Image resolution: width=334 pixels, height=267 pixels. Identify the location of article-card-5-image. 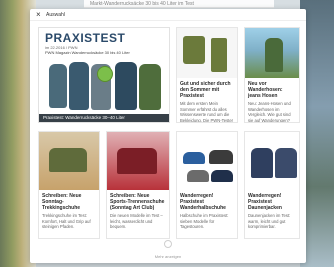
(207, 161).